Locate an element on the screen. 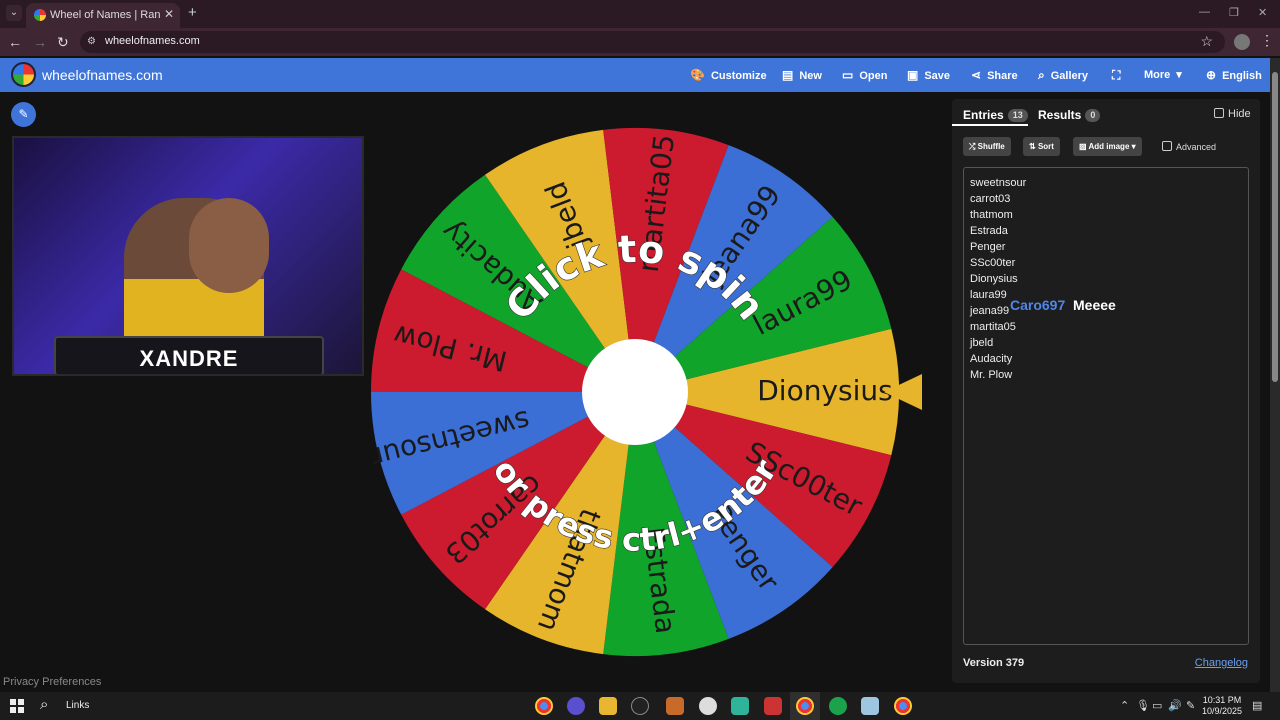 The image size is (1280, 720). tab-entries: Entries 13 is located at coordinates (995, 115).